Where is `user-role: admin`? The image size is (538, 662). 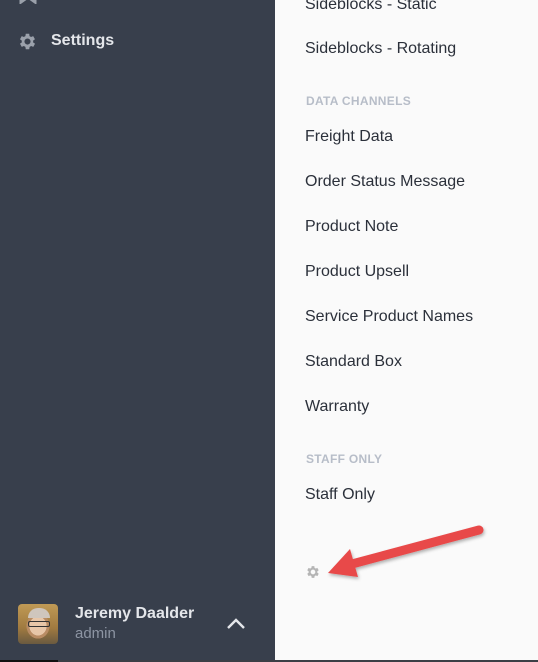 user-role: admin is located at coordinates (95, 633).